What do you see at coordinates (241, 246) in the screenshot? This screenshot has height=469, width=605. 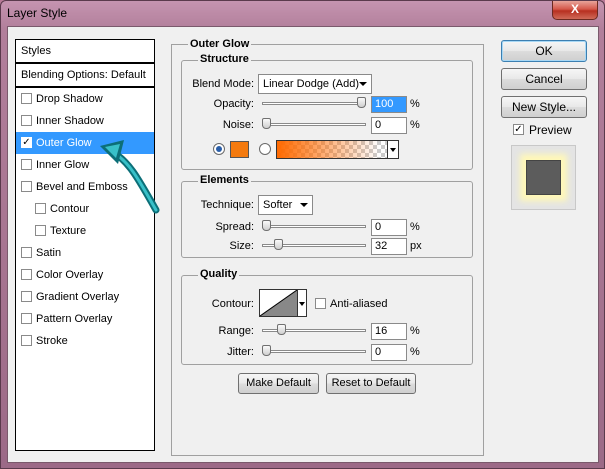 I see `size-label: Size:` at bounding box center [241, 246].